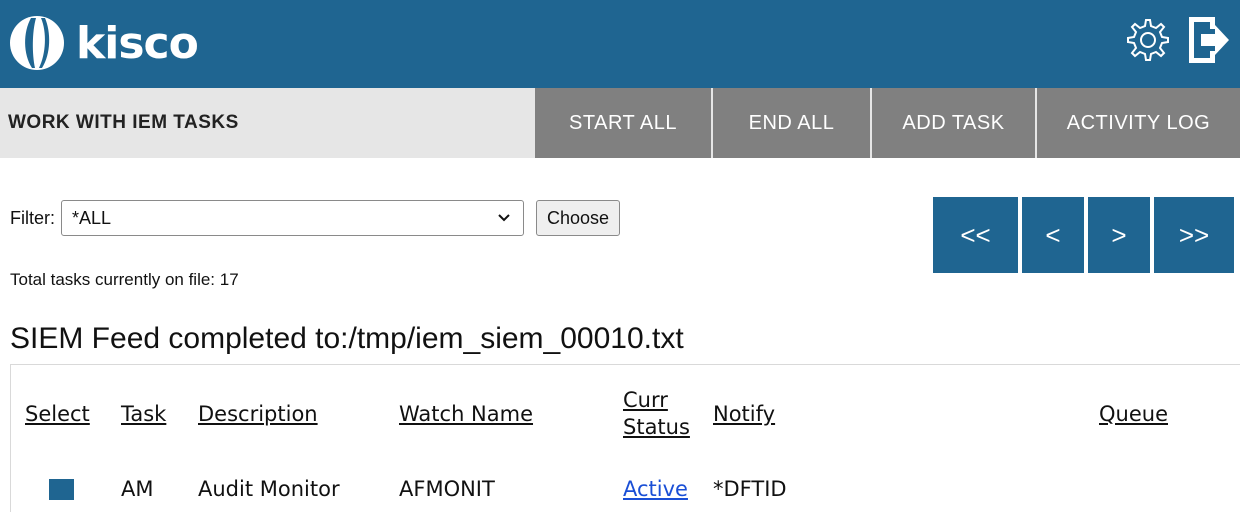 The height and width of the screenshot is (512, 1240). Describe the element at coordinates (92, 217) in the screenshot. I see `filter-selected-value: *ALL` at that location.